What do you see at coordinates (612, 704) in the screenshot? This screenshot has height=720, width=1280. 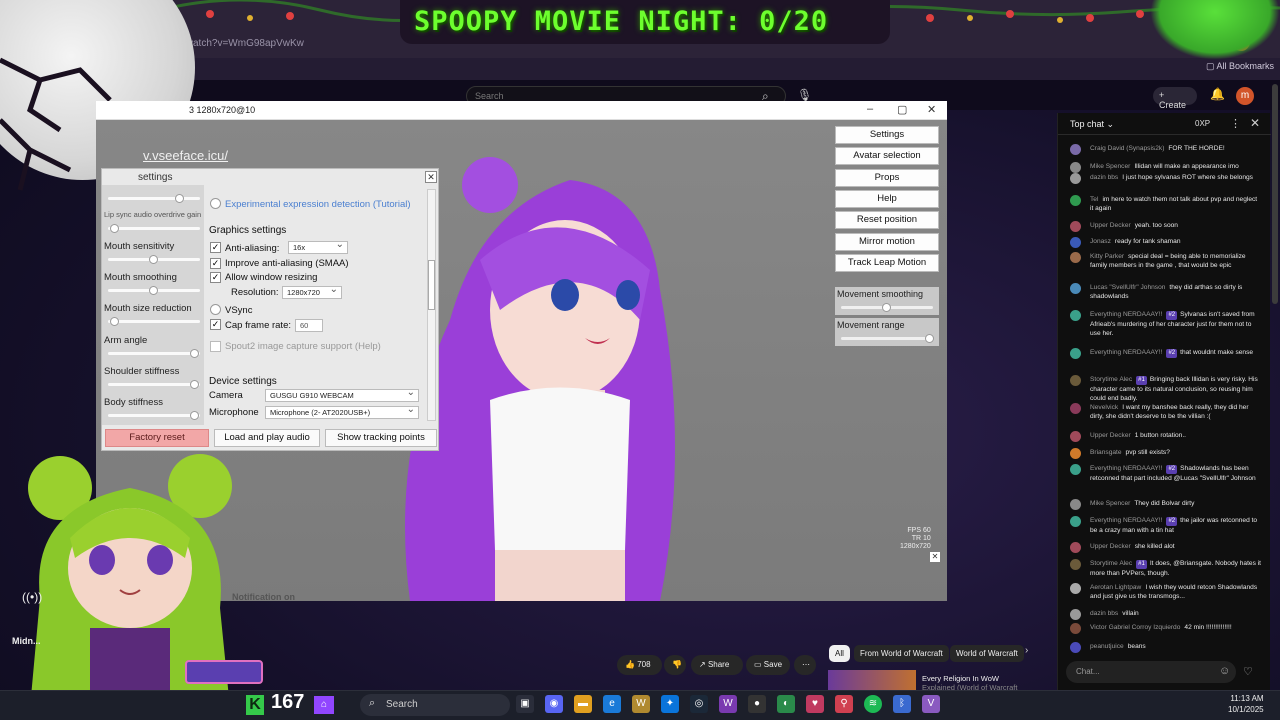 I see `edge-icon: e` at bounding box center [612, 704].